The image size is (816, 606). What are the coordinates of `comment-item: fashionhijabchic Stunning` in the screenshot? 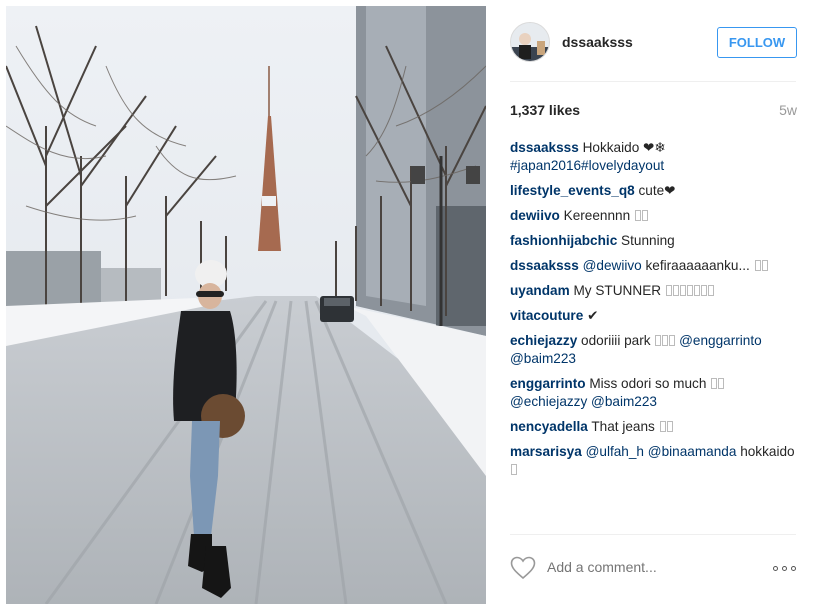 It's located at (655, 241).